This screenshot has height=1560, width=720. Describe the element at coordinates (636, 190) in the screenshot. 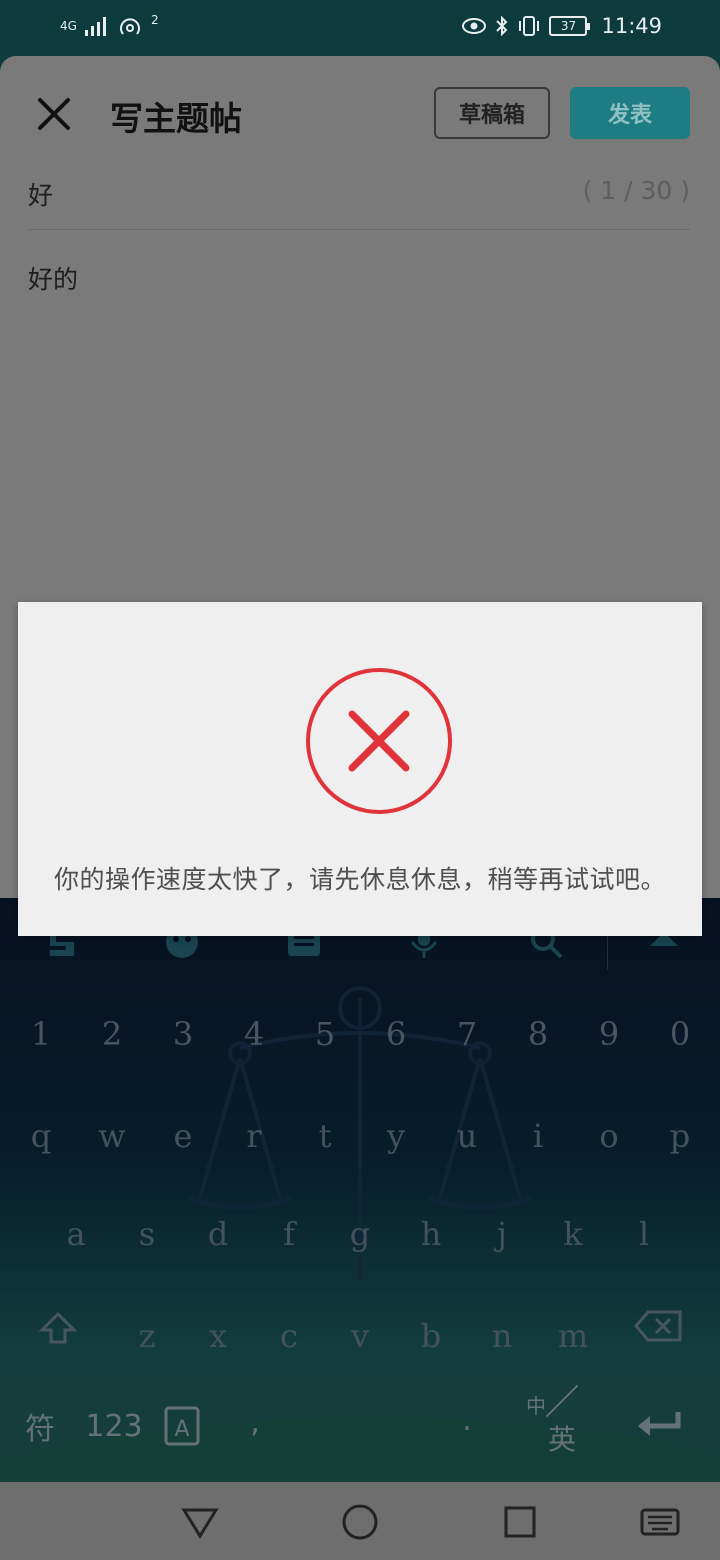

I see `subject-char-count: ( 1 / 30 )` at that location.